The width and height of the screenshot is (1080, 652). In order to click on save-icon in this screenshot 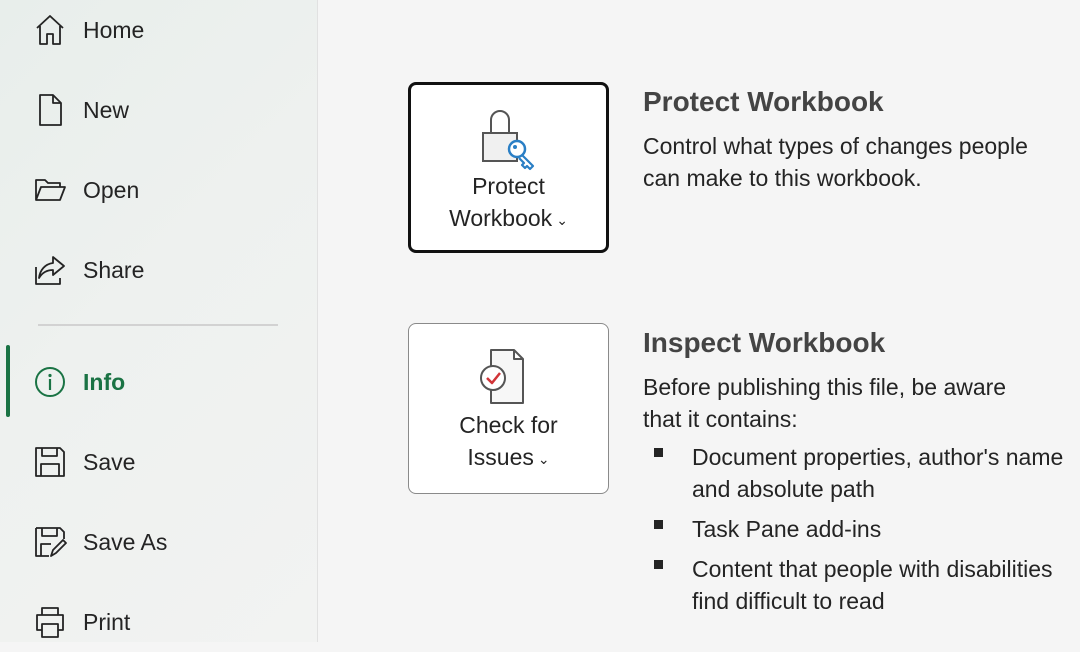, I will do `click(50, 462)`.